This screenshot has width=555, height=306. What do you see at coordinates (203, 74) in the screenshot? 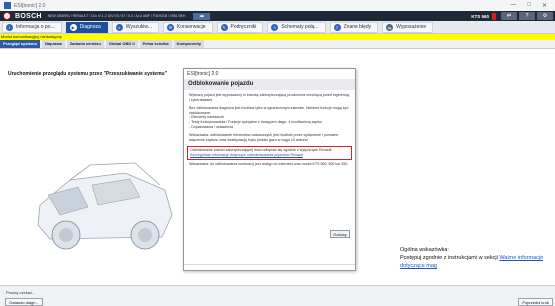
I see `dialog-title: ESI[tronic] 2.0` at bounding box center [203, 74].